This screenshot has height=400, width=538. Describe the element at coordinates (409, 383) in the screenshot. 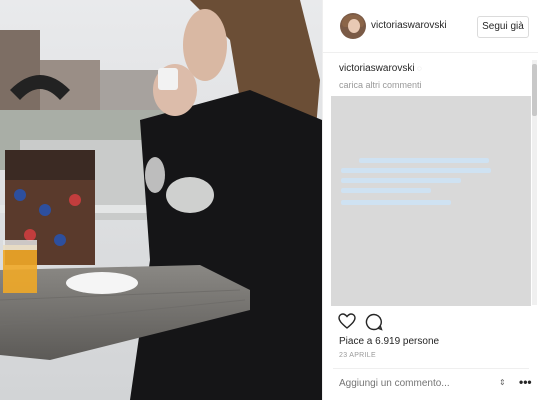

I see `add-comment-input` at that location.